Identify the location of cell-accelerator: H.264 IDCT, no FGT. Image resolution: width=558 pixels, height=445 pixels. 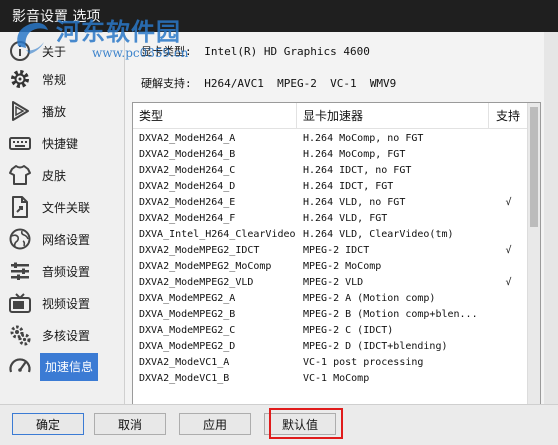
(357, 170).